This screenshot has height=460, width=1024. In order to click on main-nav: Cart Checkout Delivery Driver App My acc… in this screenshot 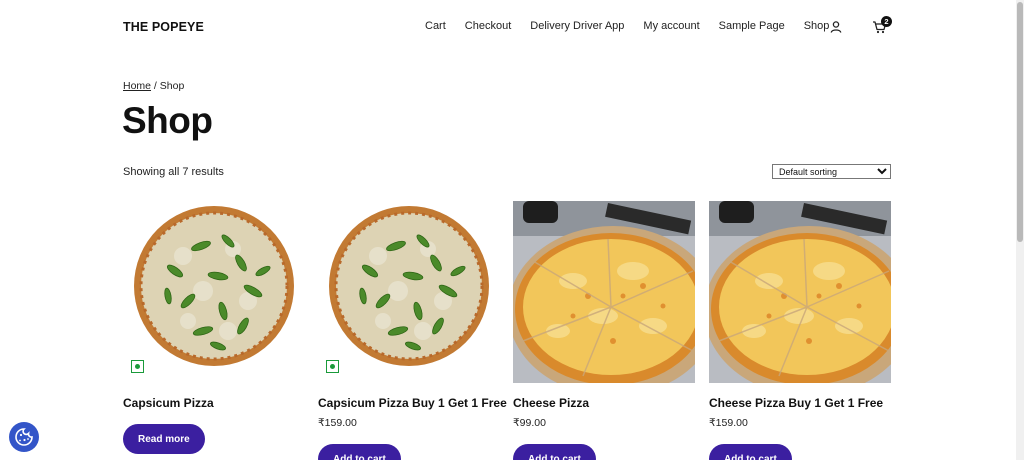, I will do `click(627, 26)`.